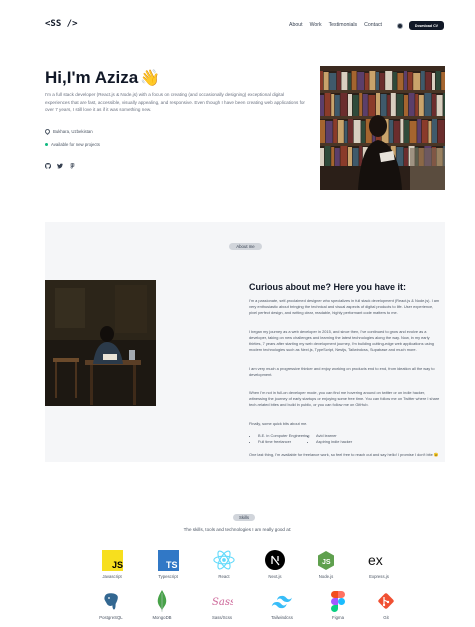 This screenshot has width=475, height=627. Describe the element at coordinates (111, 601) in the screenshot. I see `postgresql-icon` at that location.